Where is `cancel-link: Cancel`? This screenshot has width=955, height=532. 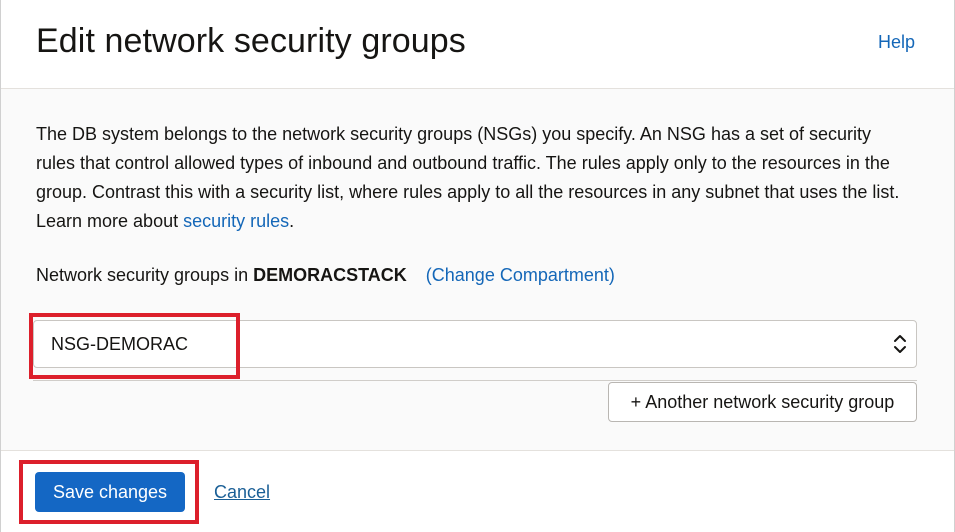
cancel-link: Cancel is located at coordinates (242, 492).